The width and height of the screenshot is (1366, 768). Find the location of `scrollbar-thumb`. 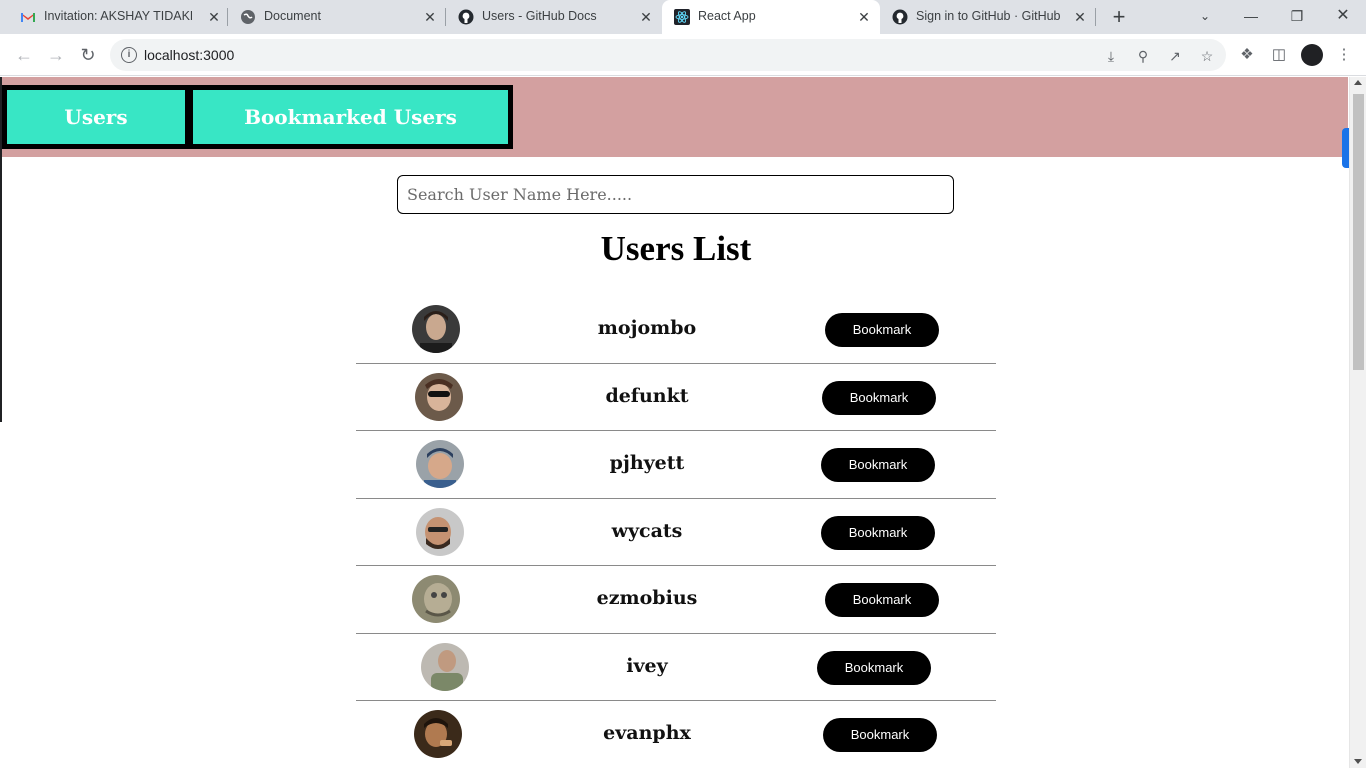

scrollbar-thumb is located at coordinates (1358, 232).